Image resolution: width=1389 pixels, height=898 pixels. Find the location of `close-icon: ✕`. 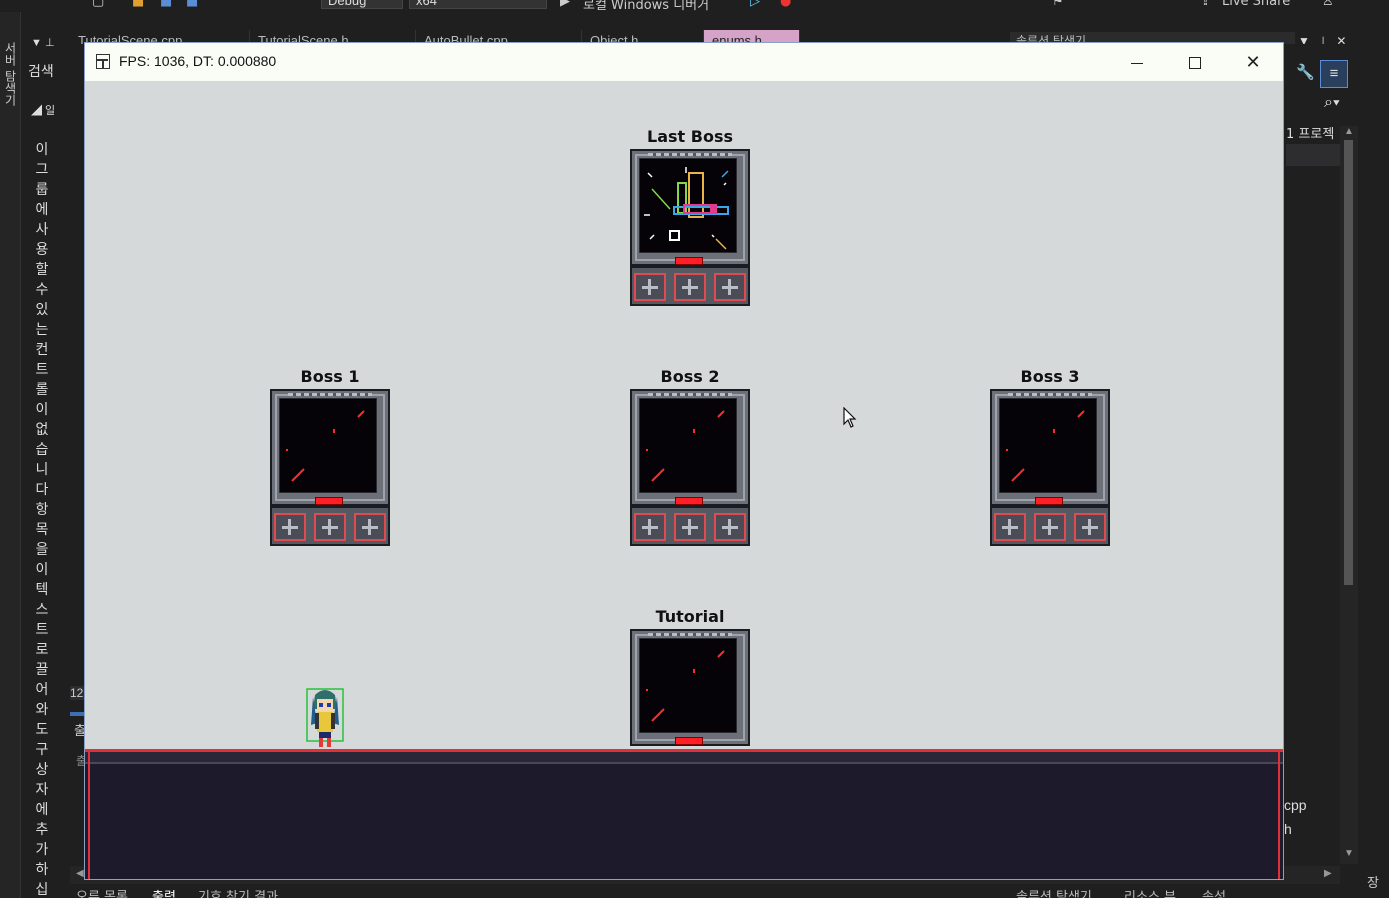

close-icon: ✕ is located at coordinates (1253, 62).